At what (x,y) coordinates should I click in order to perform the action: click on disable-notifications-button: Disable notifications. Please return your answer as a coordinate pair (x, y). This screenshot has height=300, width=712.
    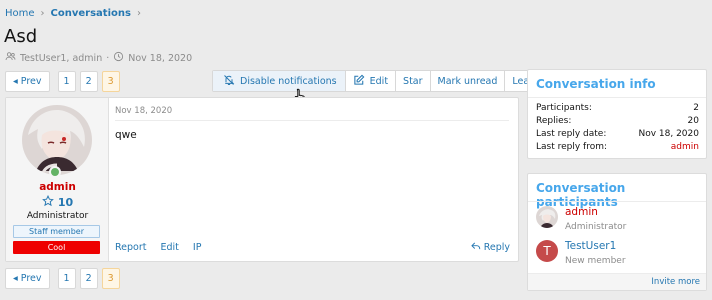
    Looking at the image, I should click on (279, 81).